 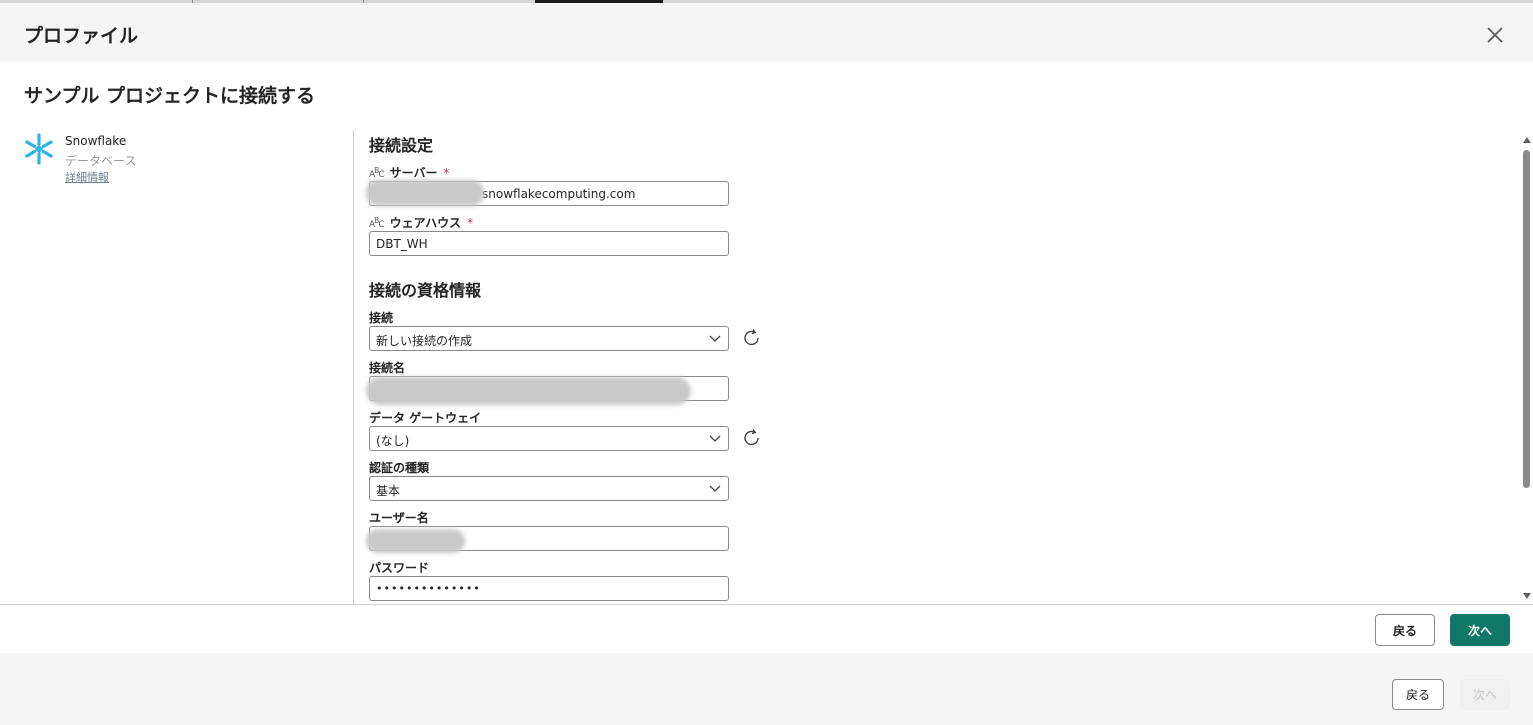 I want to click on back-button: 戻る, so click(x=1405, y=630).